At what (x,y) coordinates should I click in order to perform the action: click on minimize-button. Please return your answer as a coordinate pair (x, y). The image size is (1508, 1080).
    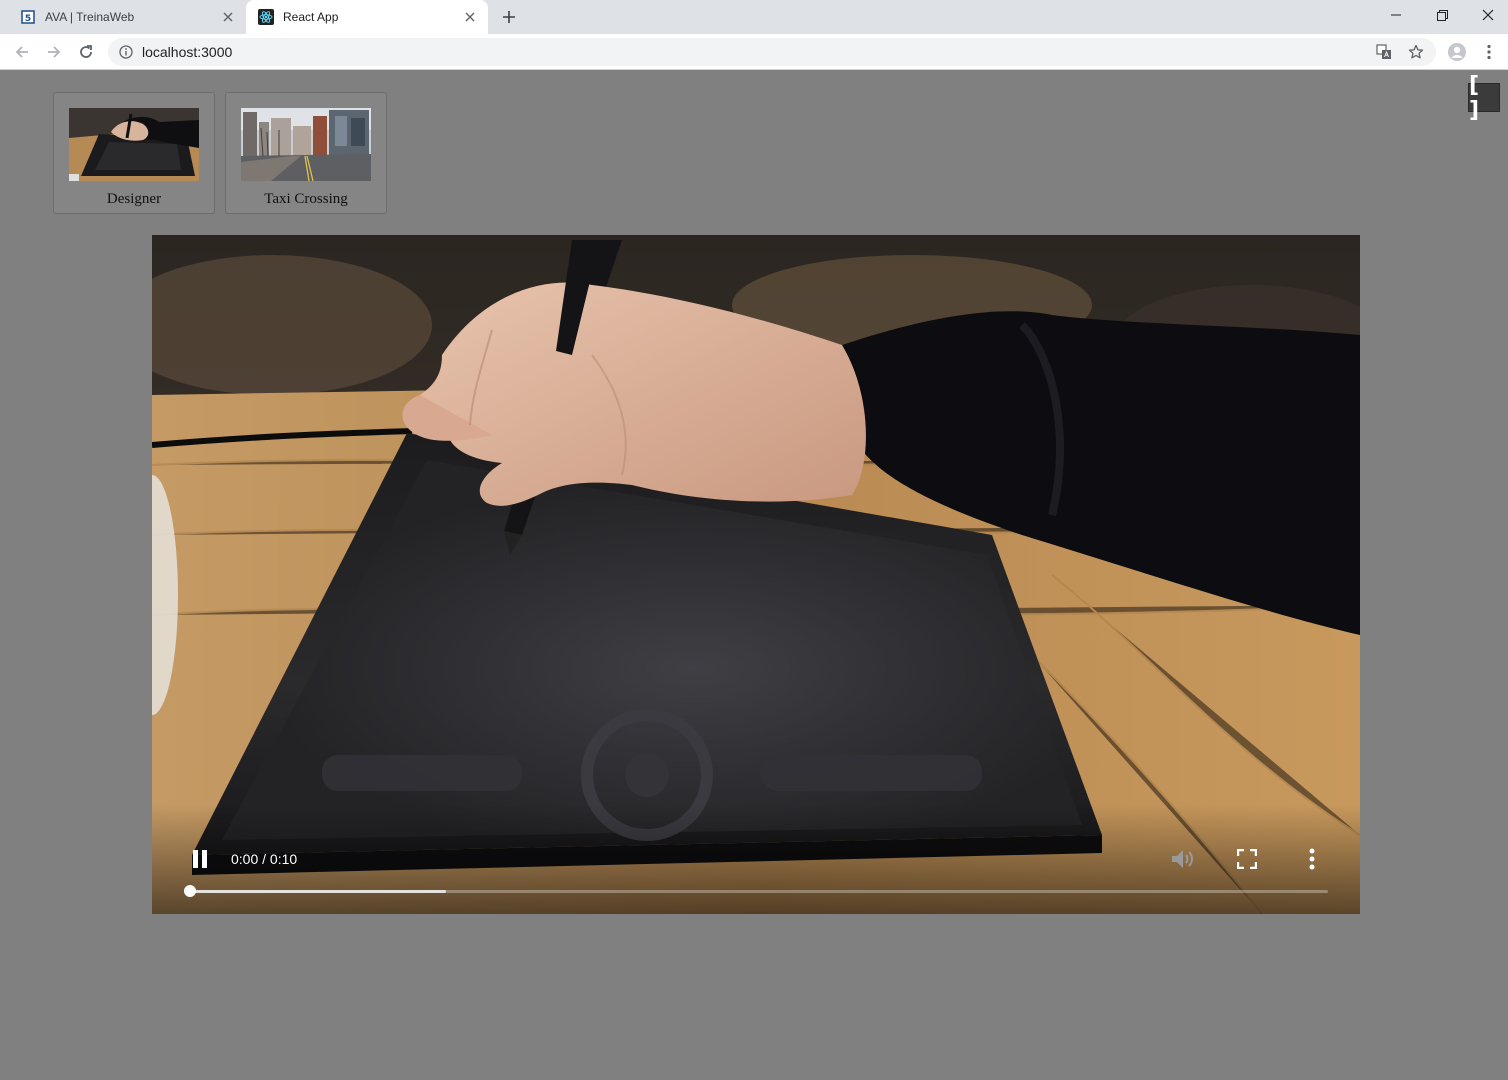
    Looking at the image, I should click on (1396, 15).